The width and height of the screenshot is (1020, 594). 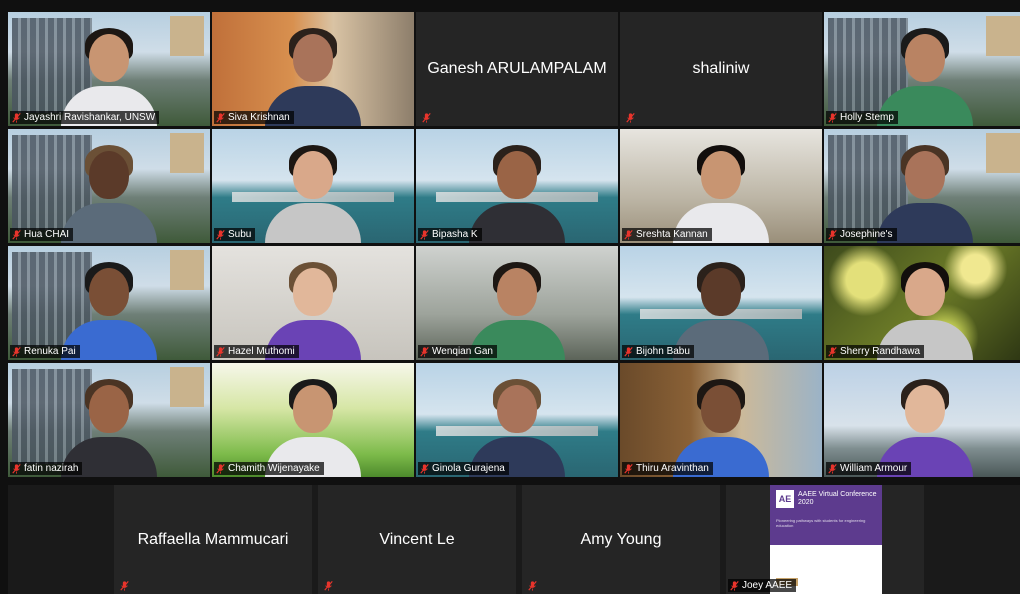 What do you see at coordinates (672, 234) in the screenshot?
I see `participant-name: Sreshta Kannan` at bounding box center [672, 234].